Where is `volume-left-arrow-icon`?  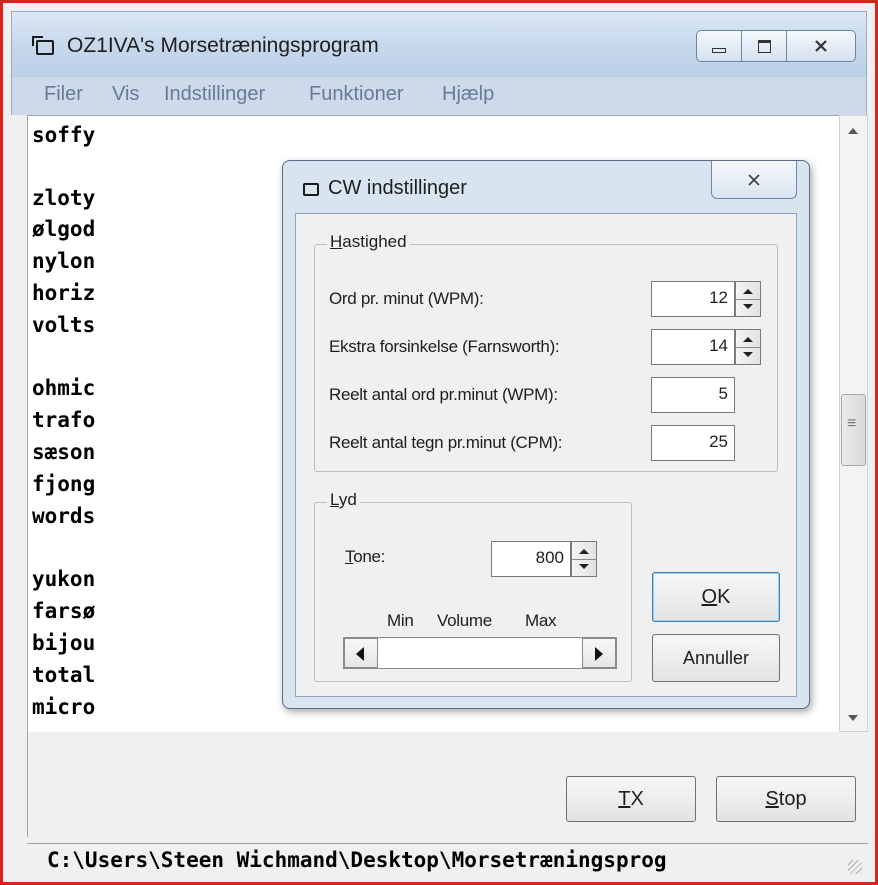
volume-left-arrow-icon is located at coordinates (361, 653).